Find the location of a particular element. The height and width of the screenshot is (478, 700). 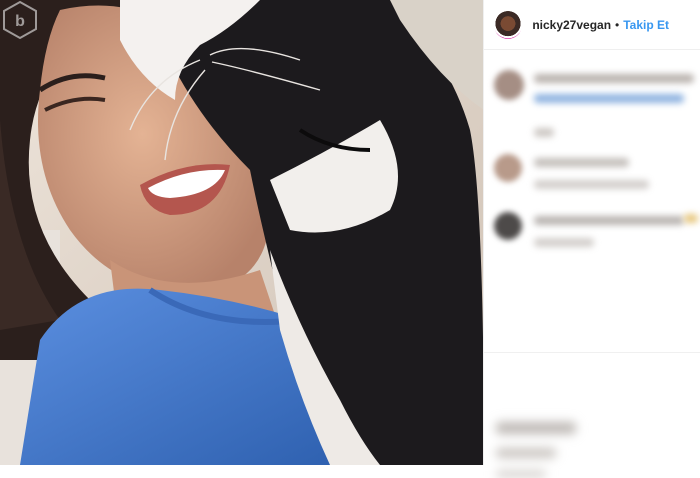

blurred-emoji is located at coordinates (691, 218).